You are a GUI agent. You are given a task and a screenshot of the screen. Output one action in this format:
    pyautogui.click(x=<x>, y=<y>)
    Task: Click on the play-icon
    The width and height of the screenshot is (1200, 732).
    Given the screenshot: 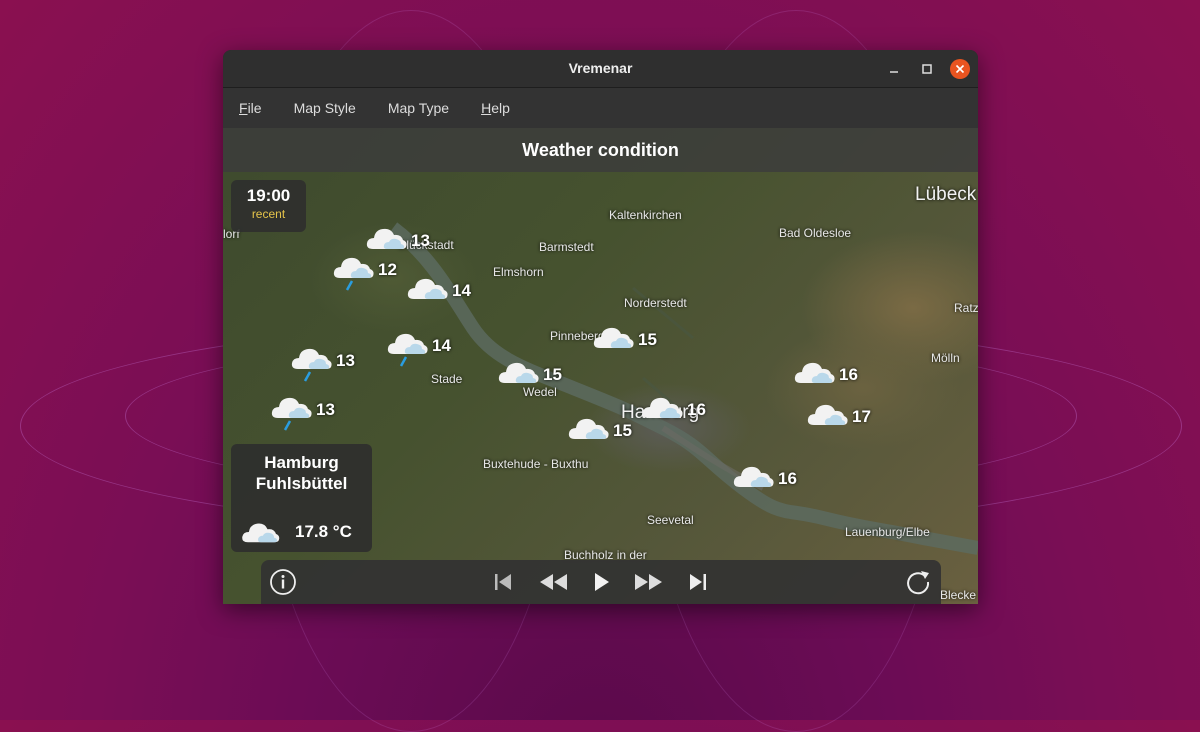 What is the action you would take?
    pyautogui.click(x=602, y=582)
    